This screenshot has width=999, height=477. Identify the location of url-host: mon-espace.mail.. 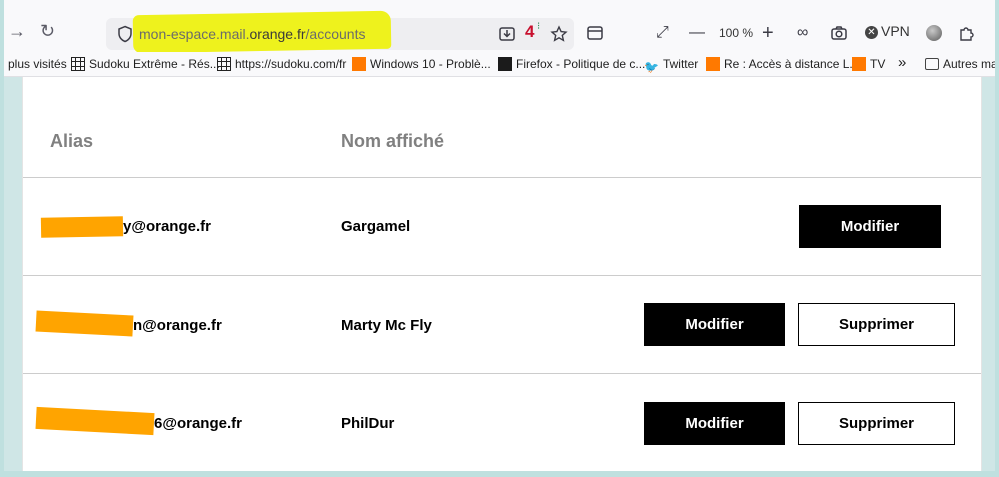
(194, 34).